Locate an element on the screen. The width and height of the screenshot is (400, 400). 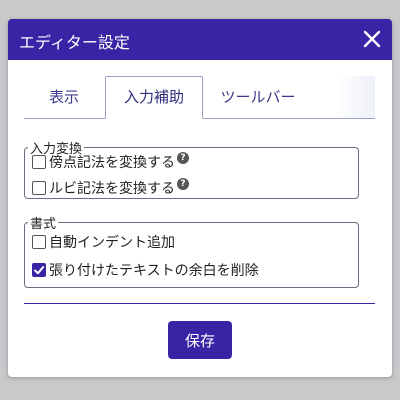
ruby-label: ルビ記法を変換する is located at coordinates (112, 189).